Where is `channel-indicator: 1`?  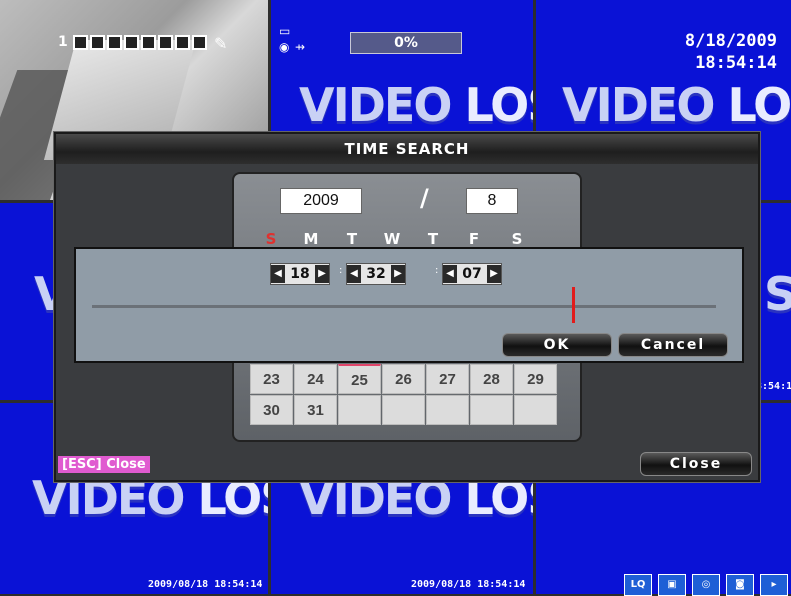 channel-indicator: 1 is located at coordinates (133, 42).